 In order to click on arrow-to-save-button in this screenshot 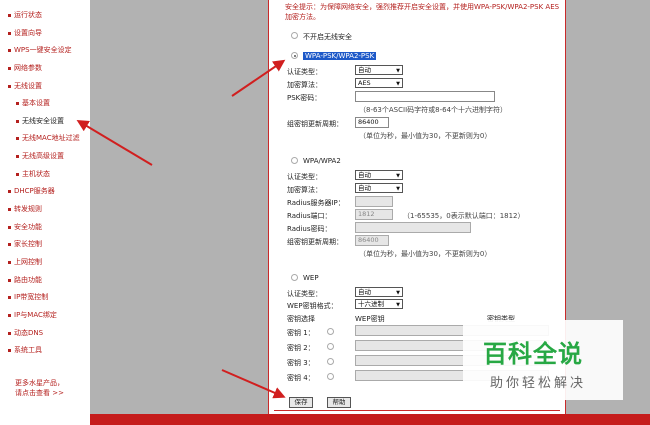, I will do `click(253, 384)`.